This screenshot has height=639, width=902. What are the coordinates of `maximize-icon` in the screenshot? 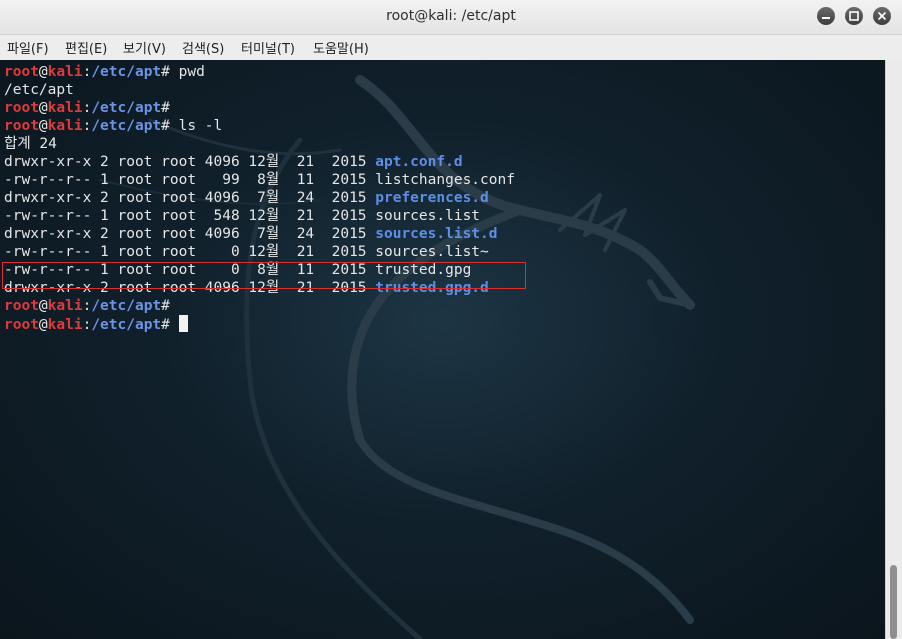 It's located at (854, 16).